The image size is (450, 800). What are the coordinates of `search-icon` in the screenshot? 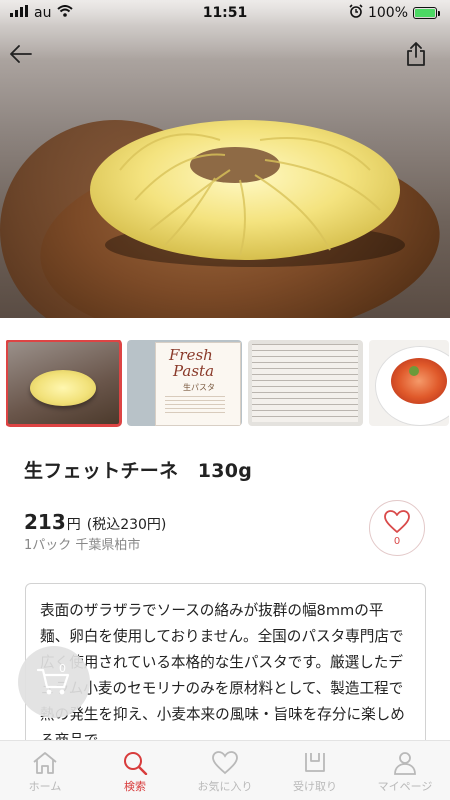 It's located at (136, 763).